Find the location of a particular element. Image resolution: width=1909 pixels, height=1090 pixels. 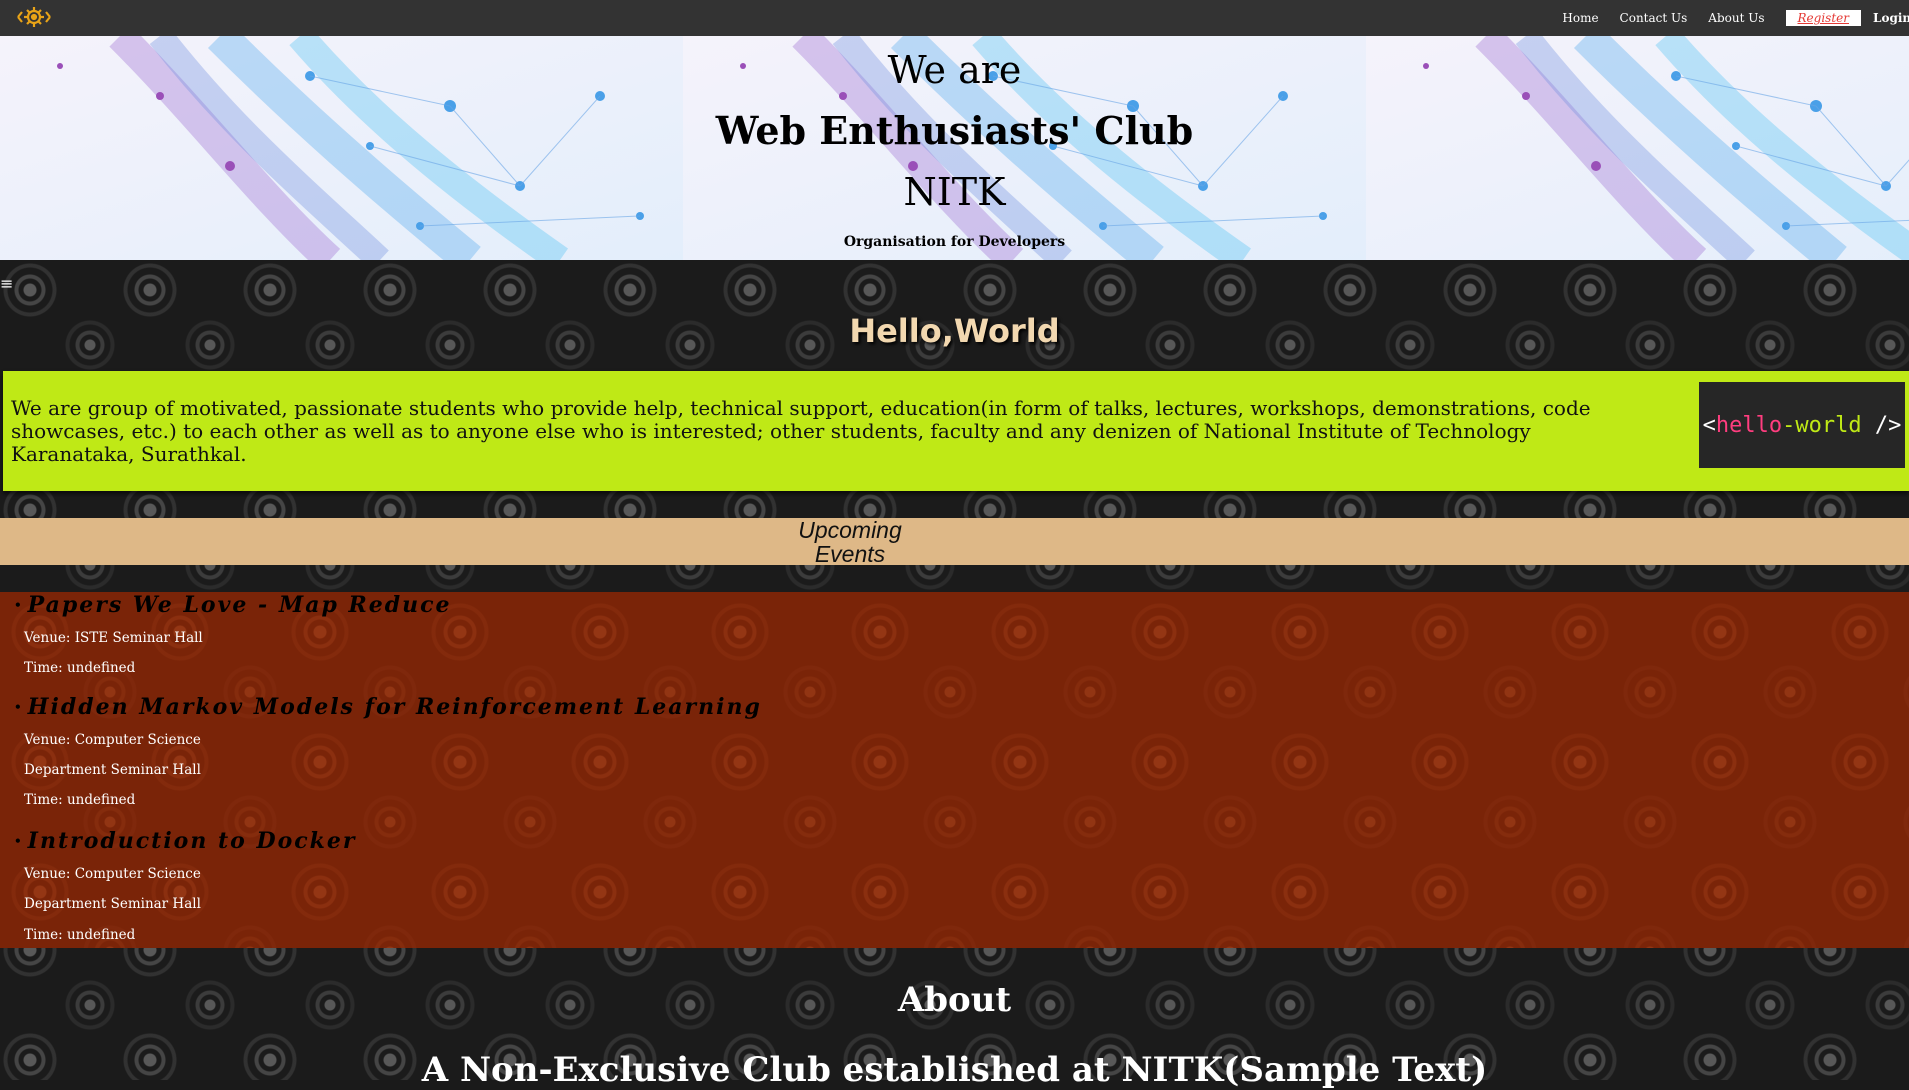

code-dash: - is located at coordinates (1789, 425).